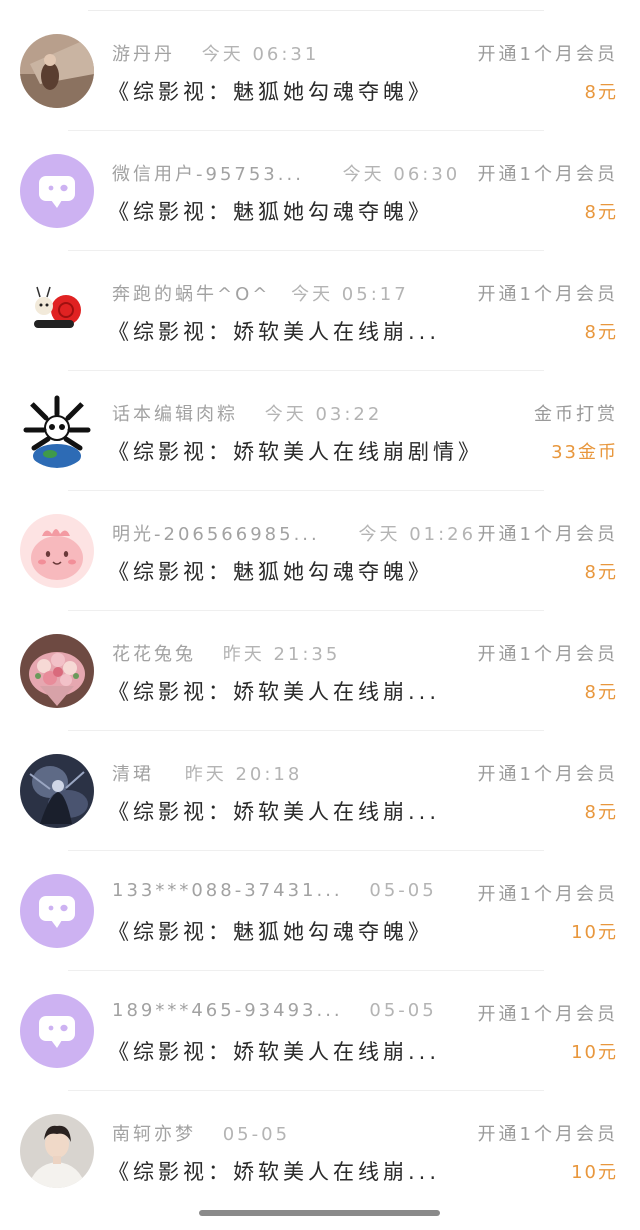 This screenshot has height=1230, width=640. I want to click on timestamp: 昨天 20:18, so click(243, 774).